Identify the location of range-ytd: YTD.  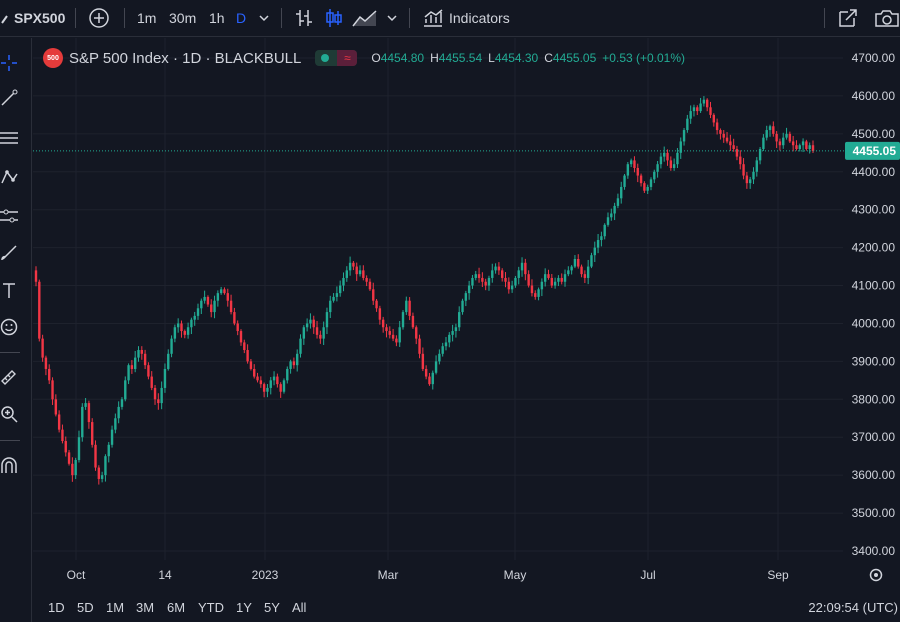
(211, 607).